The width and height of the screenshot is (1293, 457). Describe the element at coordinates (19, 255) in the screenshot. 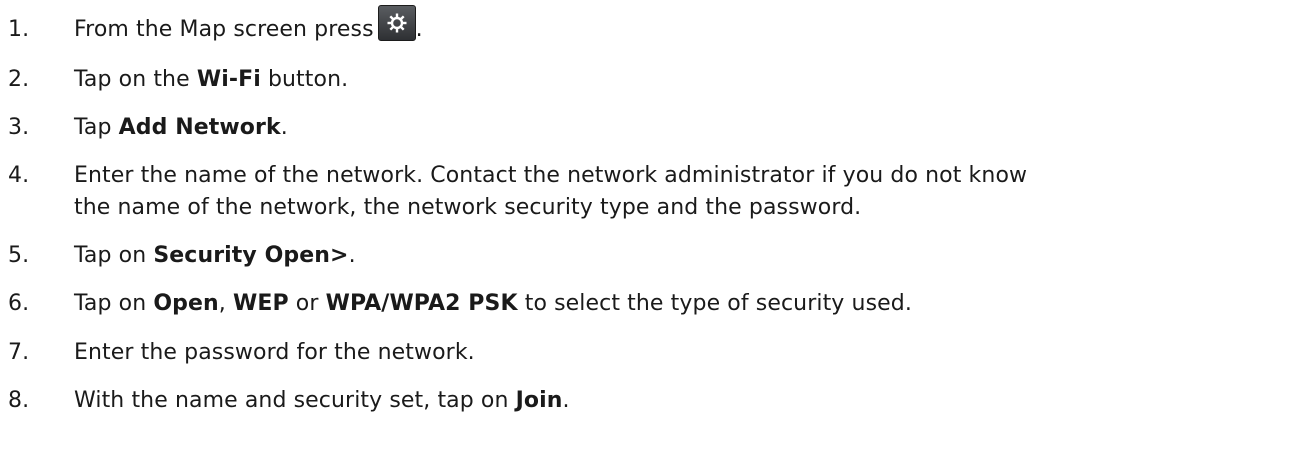

I see `step-number: 5.` at that location.